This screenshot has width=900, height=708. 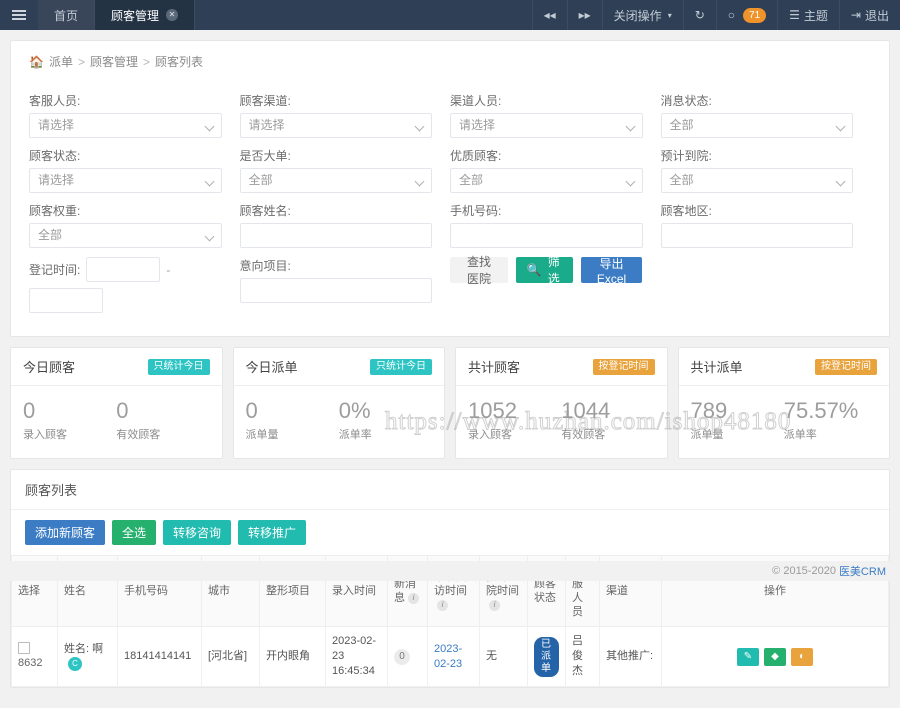 I want to click on prev-tabs-button: ◂◂, so click(x=549, y=15).